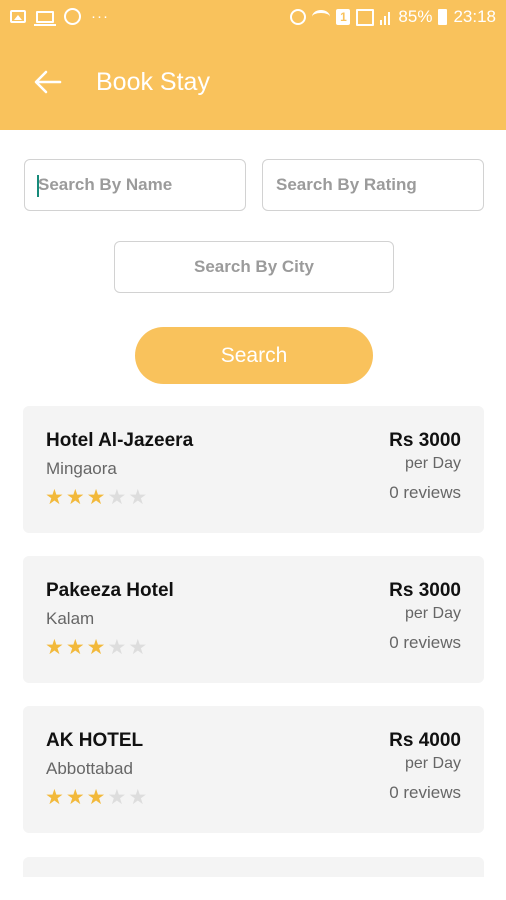 This screenshot has height=900, width=506. What do you see at coordinates (425, 740) in the screenshot?
I see `hotel-price: Rs 4000` at bounding box center [425, 740].